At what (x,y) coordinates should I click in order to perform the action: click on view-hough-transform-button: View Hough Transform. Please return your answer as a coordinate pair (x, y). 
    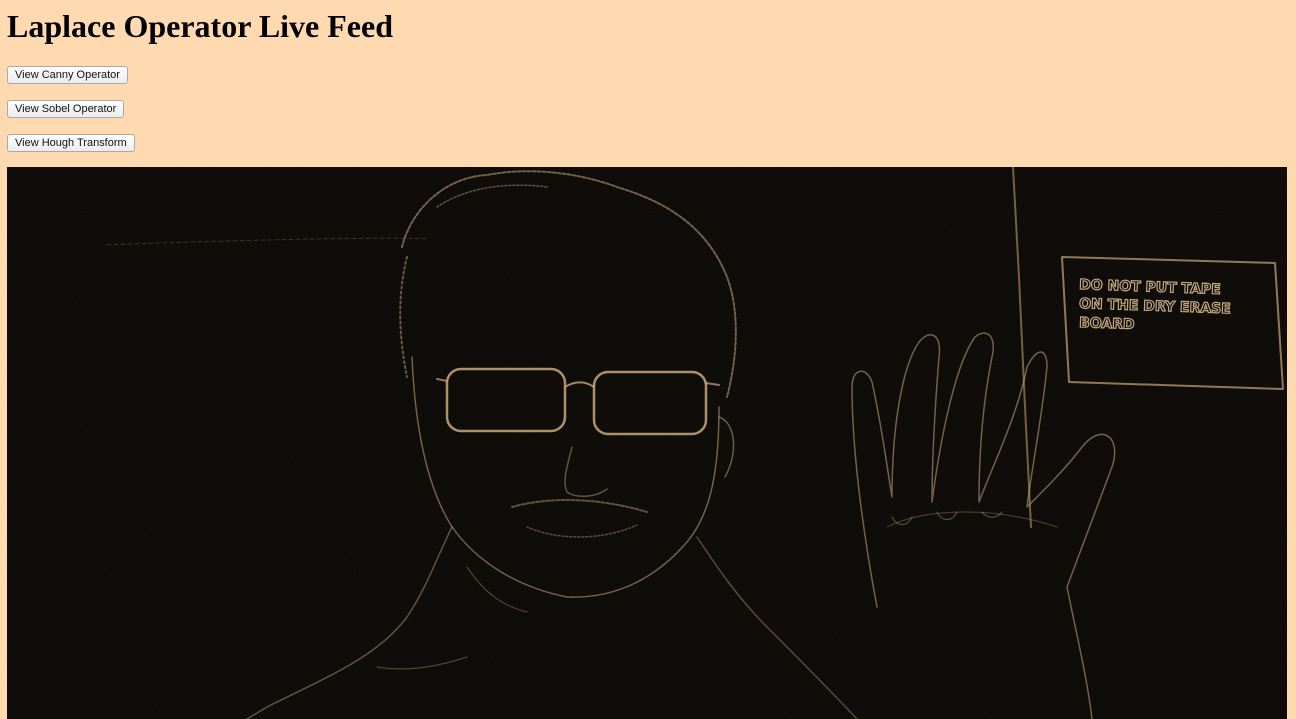
    Looking at the image, I should click on (71, 143).